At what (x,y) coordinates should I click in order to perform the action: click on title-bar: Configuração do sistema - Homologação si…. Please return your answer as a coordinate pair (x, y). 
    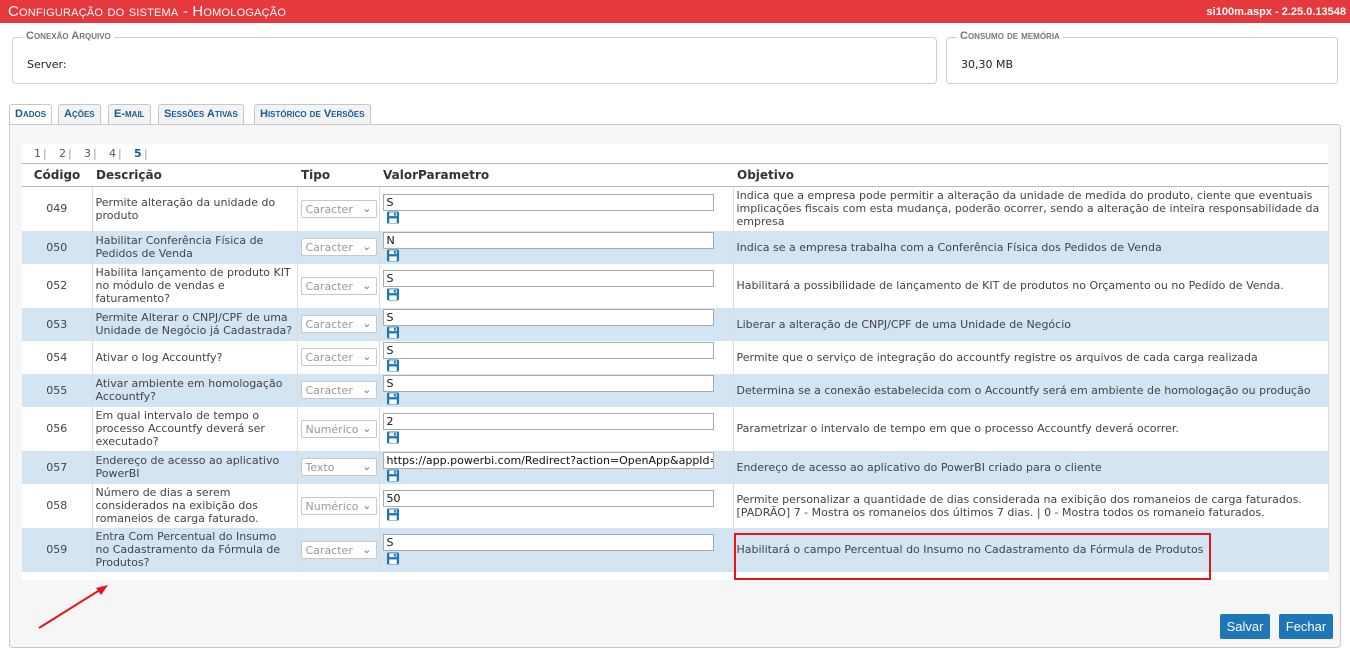
    Looking at the image, I should click on (675, 11).